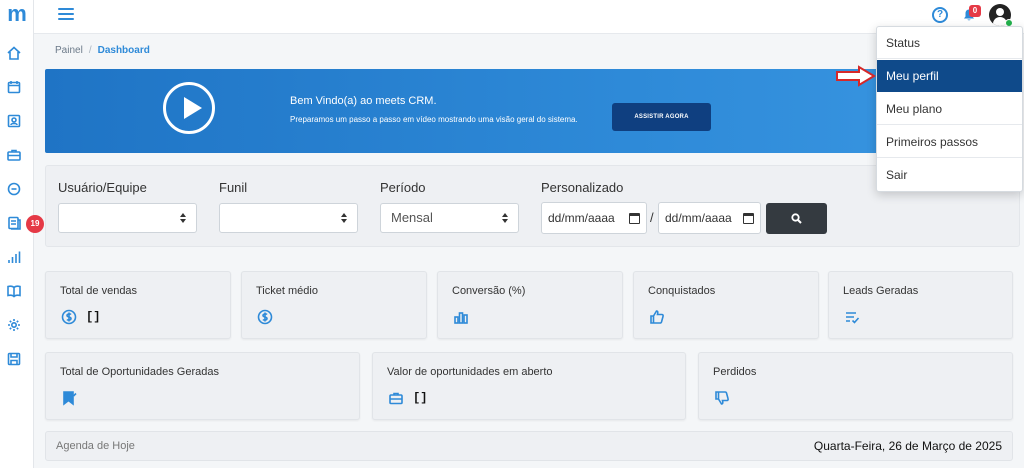 This screenshot has height=468, width=1024. What do you see at coordinates (949, 76) in the screenshot?
I see `menu-item-my-profile: Meu perfil` at bounding box center [949, 76].